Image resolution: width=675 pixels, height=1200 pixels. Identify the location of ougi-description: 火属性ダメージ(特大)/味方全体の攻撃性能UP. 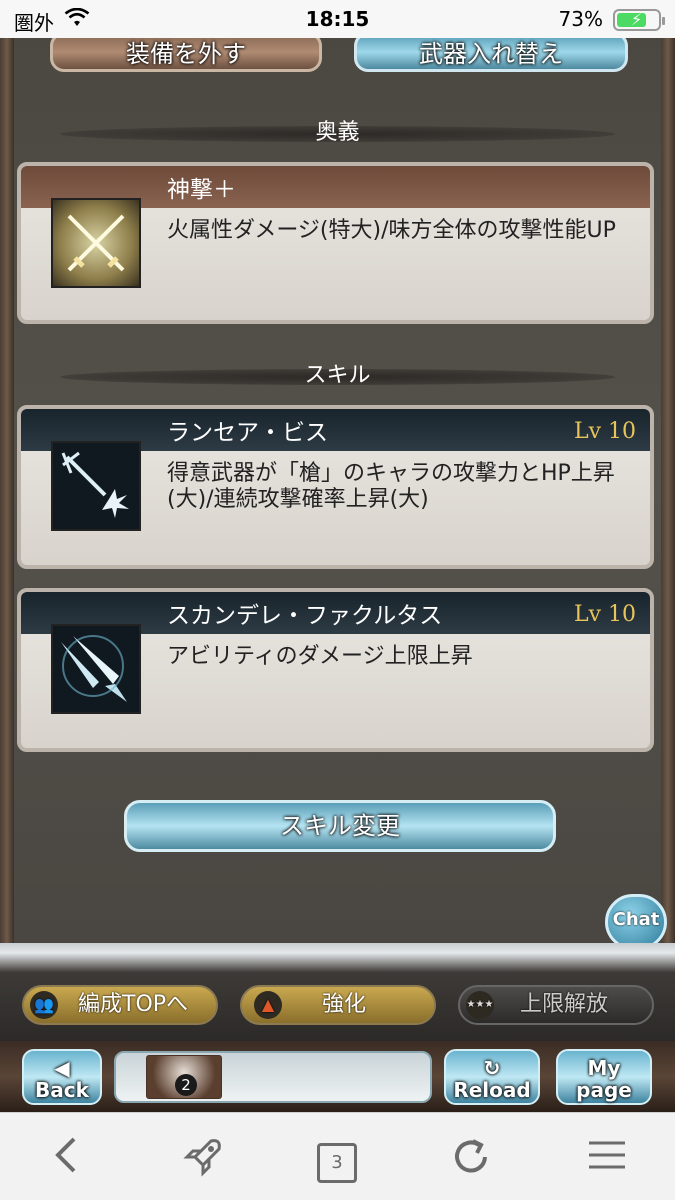
(391, 230).